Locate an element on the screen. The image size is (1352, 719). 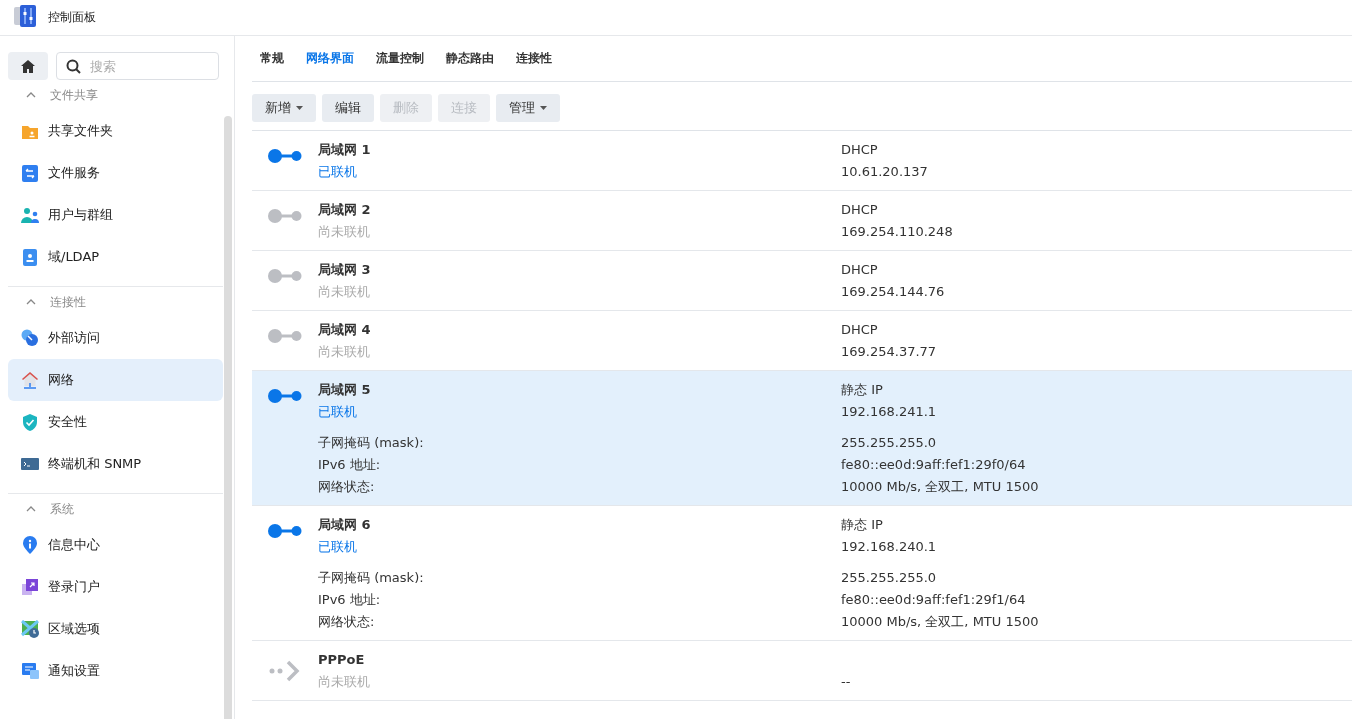
sidebar-item: 文件服务 is located at coordinates (115, 173).